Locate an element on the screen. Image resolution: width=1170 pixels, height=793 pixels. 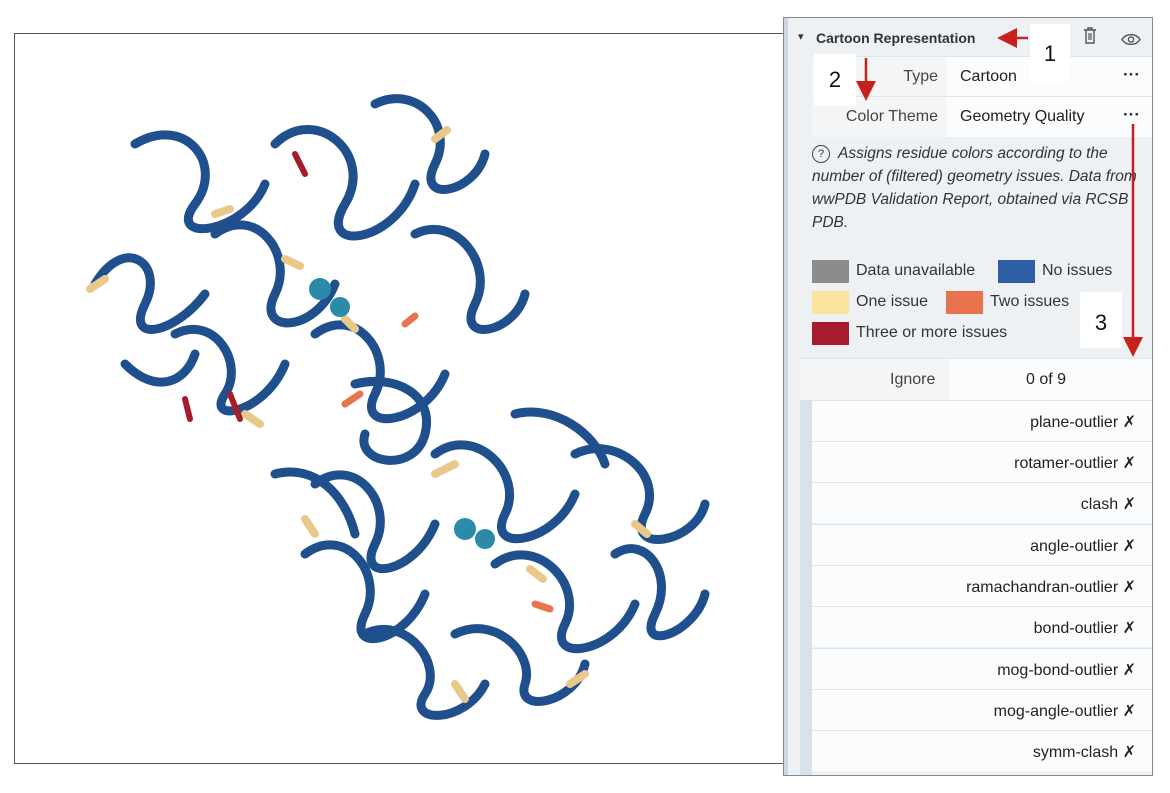
ignore-item-label: mog-angle-outlier ✗ is located at coordinates (1064, 711).